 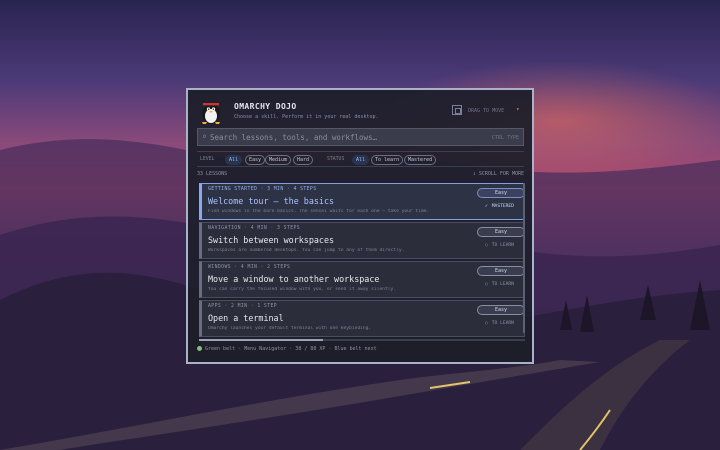 I want to click on level-chip-easy: Easy, so click(x=255, y=160).